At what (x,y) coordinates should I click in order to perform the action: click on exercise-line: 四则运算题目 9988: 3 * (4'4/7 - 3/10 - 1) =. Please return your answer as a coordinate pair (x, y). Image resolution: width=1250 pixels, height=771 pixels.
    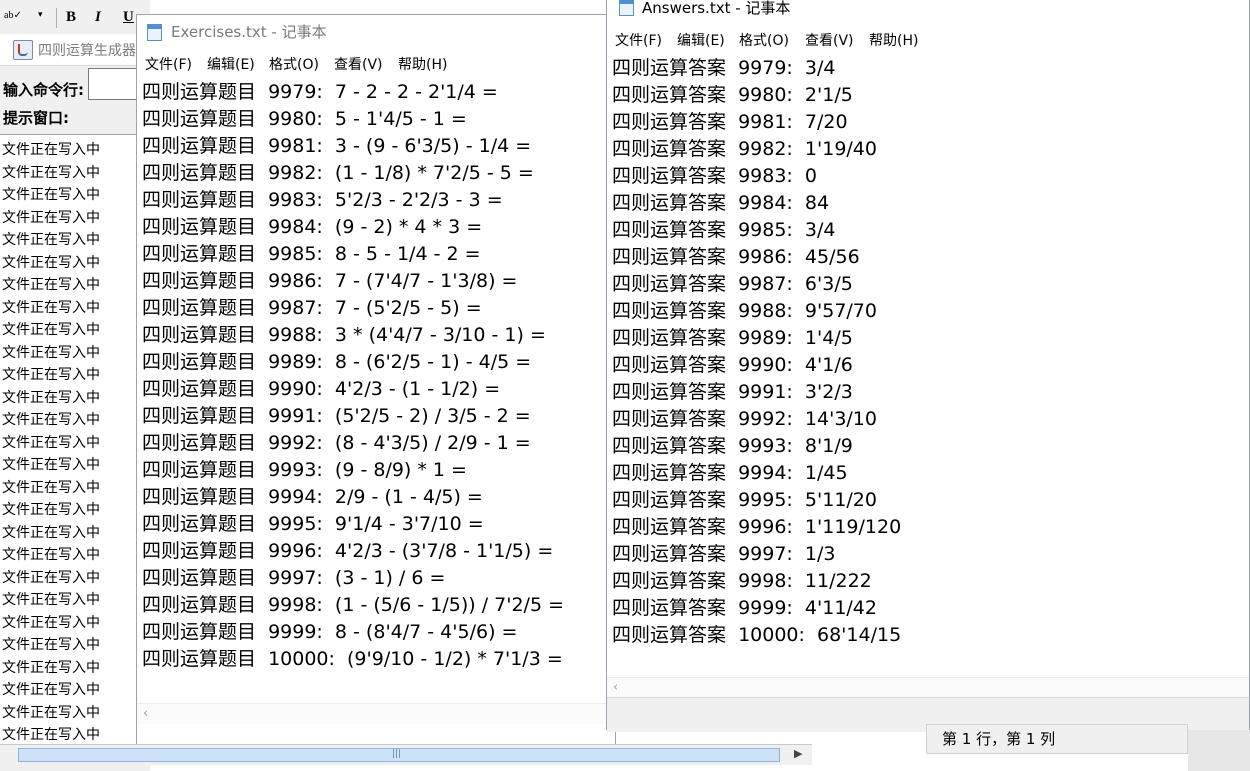
    Looking at the image, I should click on (344, 335).